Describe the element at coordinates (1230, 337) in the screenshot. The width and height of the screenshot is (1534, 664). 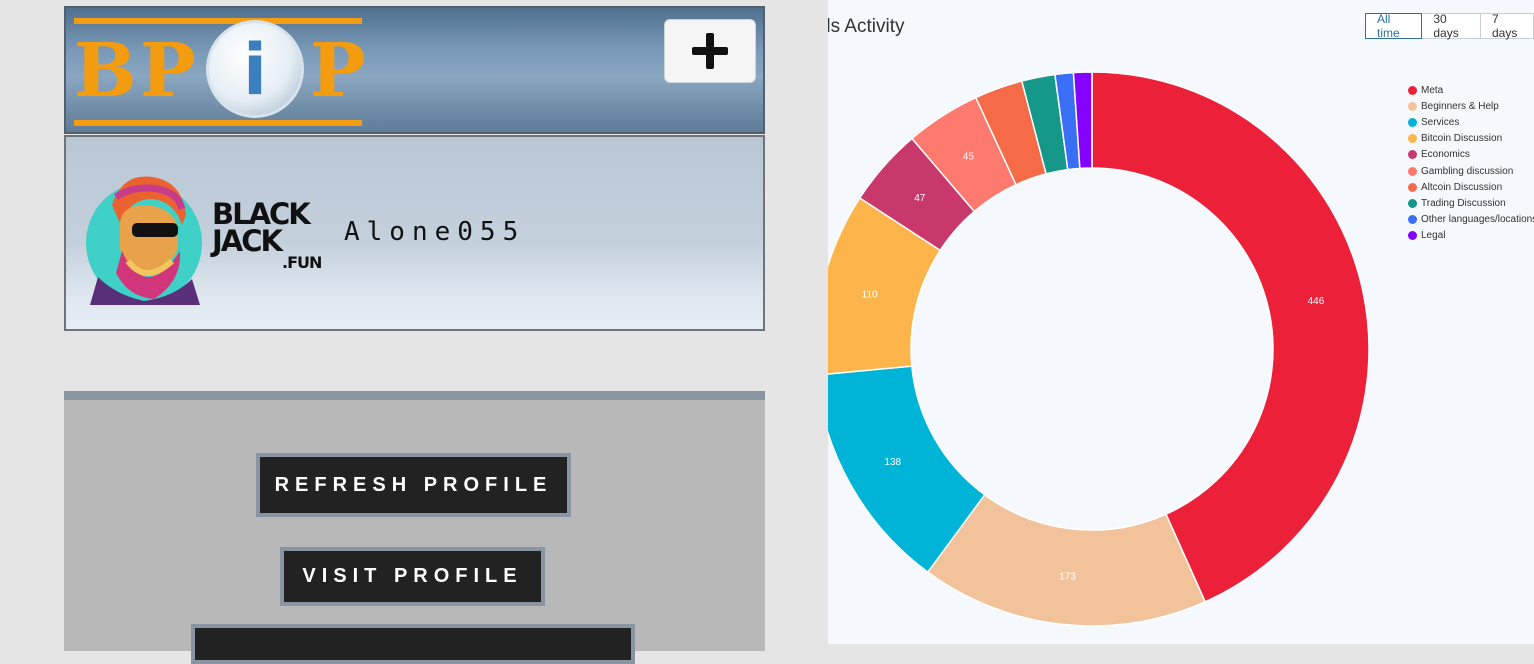
I see `donut-slice-meta` at that location.